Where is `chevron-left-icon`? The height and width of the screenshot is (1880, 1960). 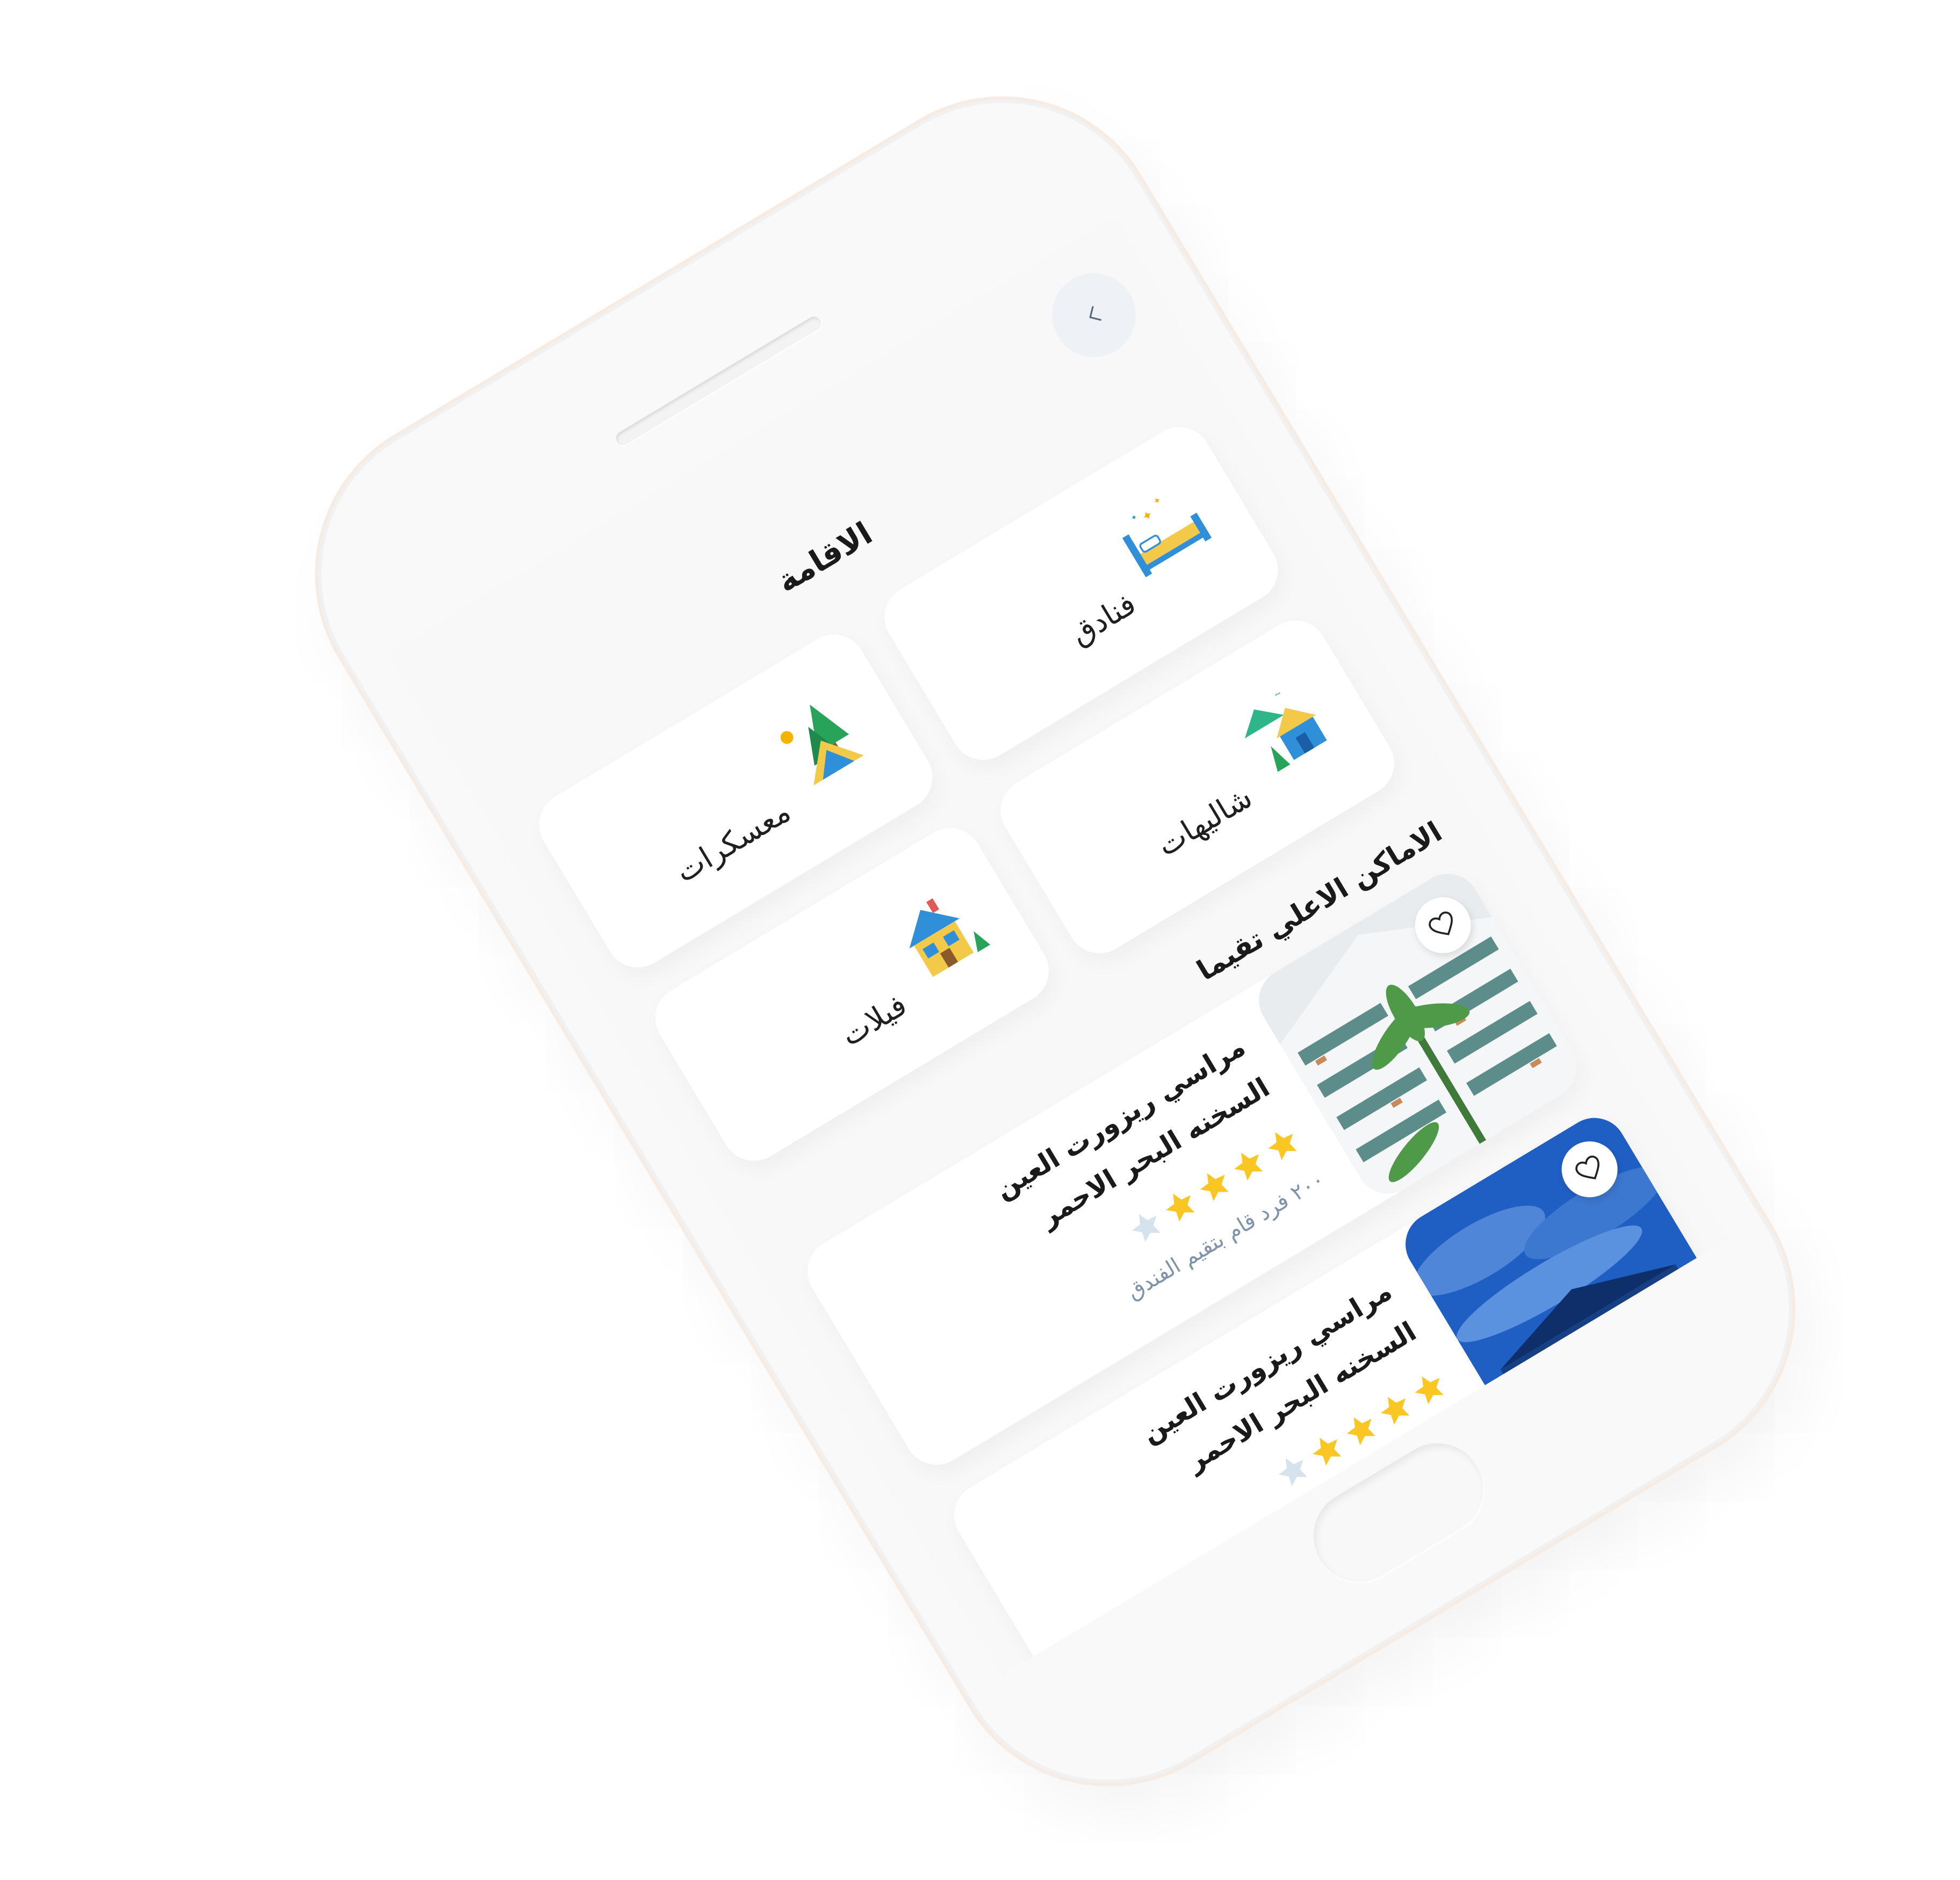
chevron-left-icon is located at coordinates (1095, 314).